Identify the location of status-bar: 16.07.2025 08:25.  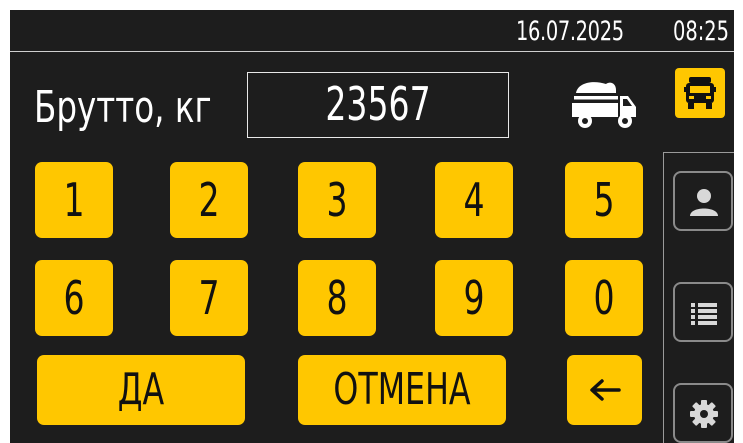
(372, 31).